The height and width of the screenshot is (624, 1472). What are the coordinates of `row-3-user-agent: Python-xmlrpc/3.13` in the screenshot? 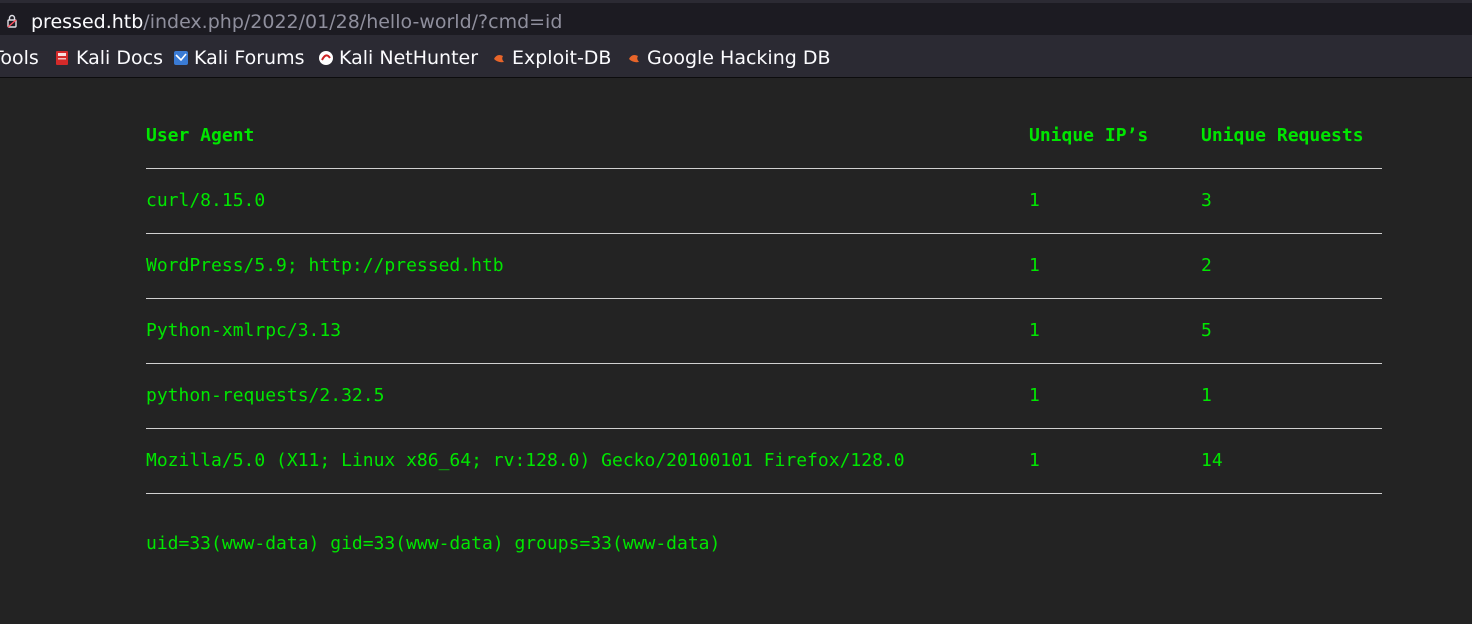 It's located at (244, 330).